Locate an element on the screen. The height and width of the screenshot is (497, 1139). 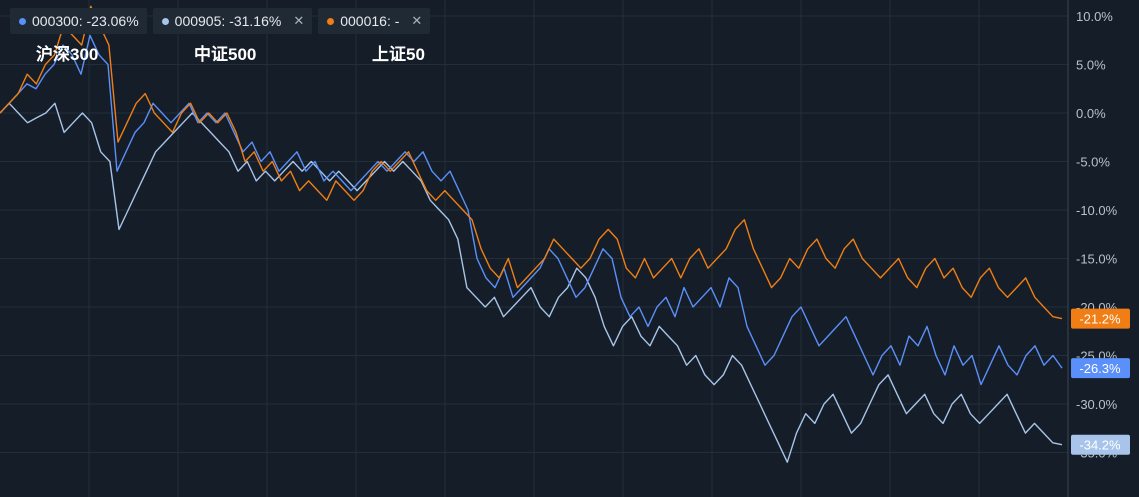
y-tick-label: 0.0% is located at coordinates (1091, 113).